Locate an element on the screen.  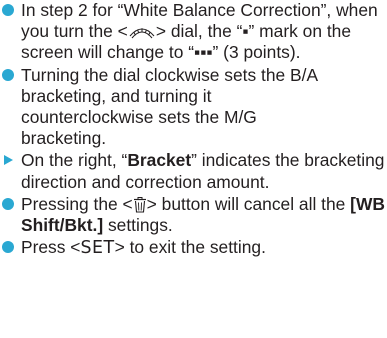
triangle-marker is located at coordinates (8, 160).